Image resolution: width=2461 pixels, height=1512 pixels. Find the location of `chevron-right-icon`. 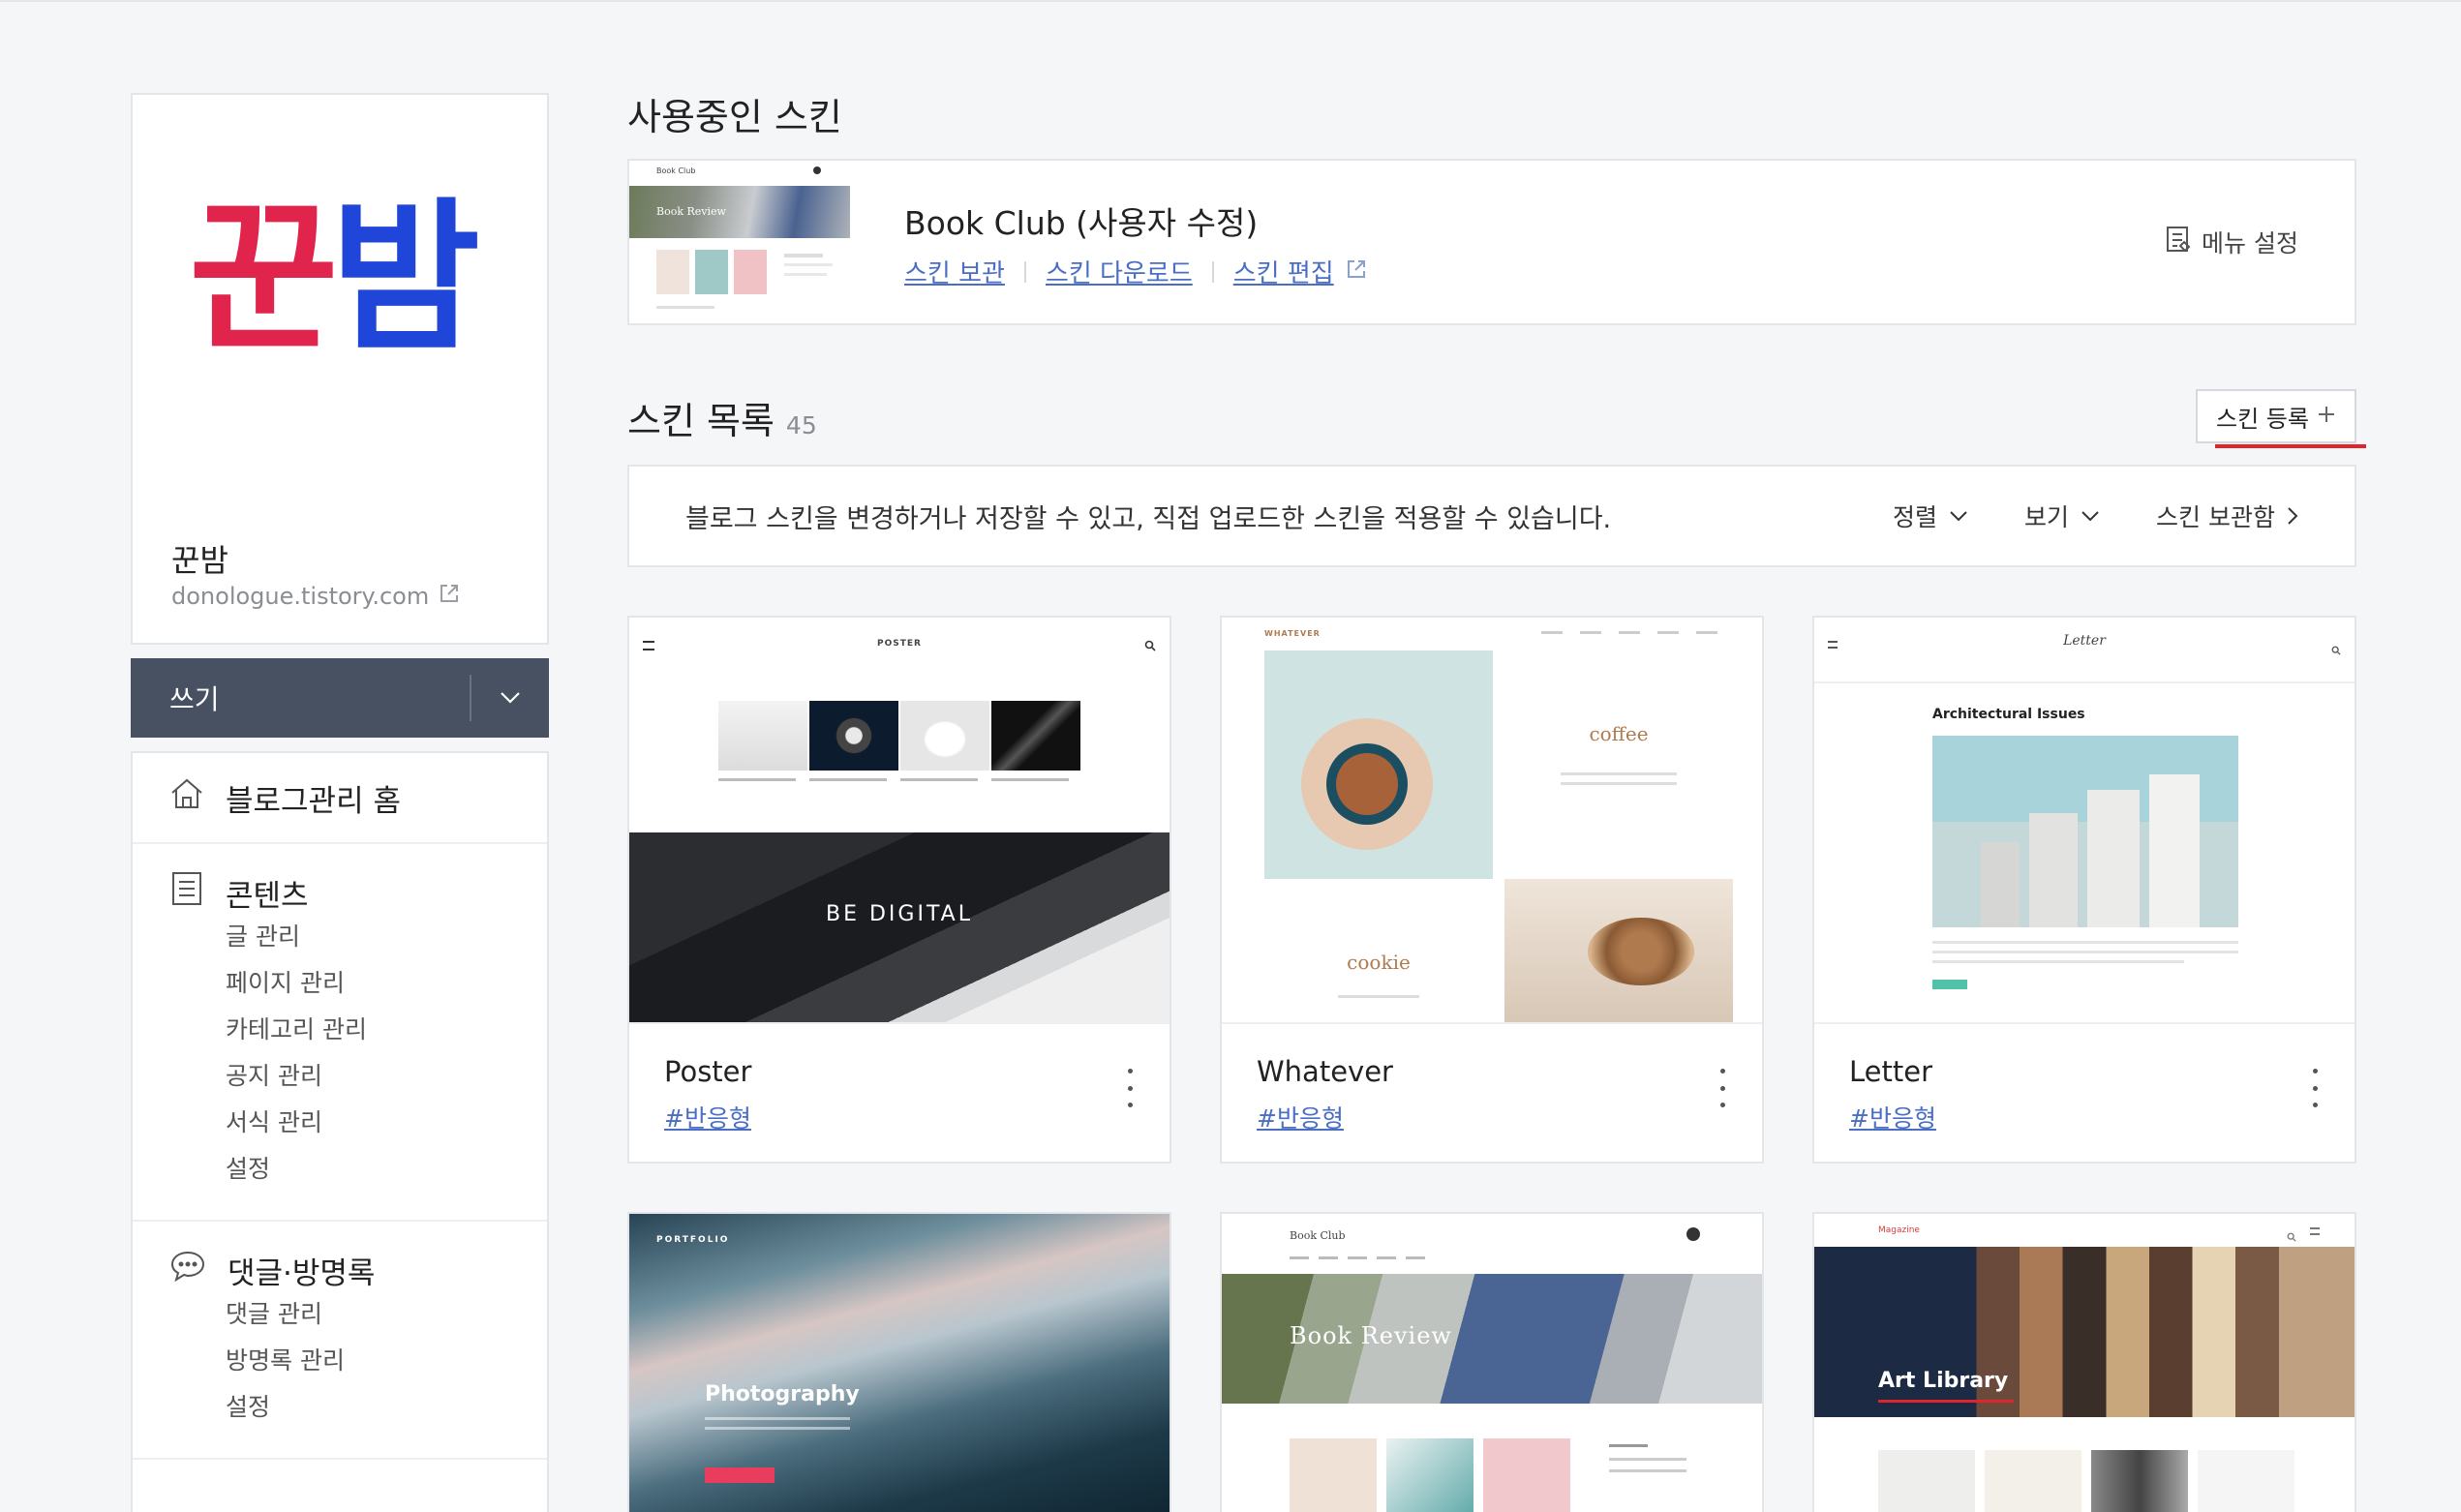

chevron-right-icon is located at coordinates (2293, 516).